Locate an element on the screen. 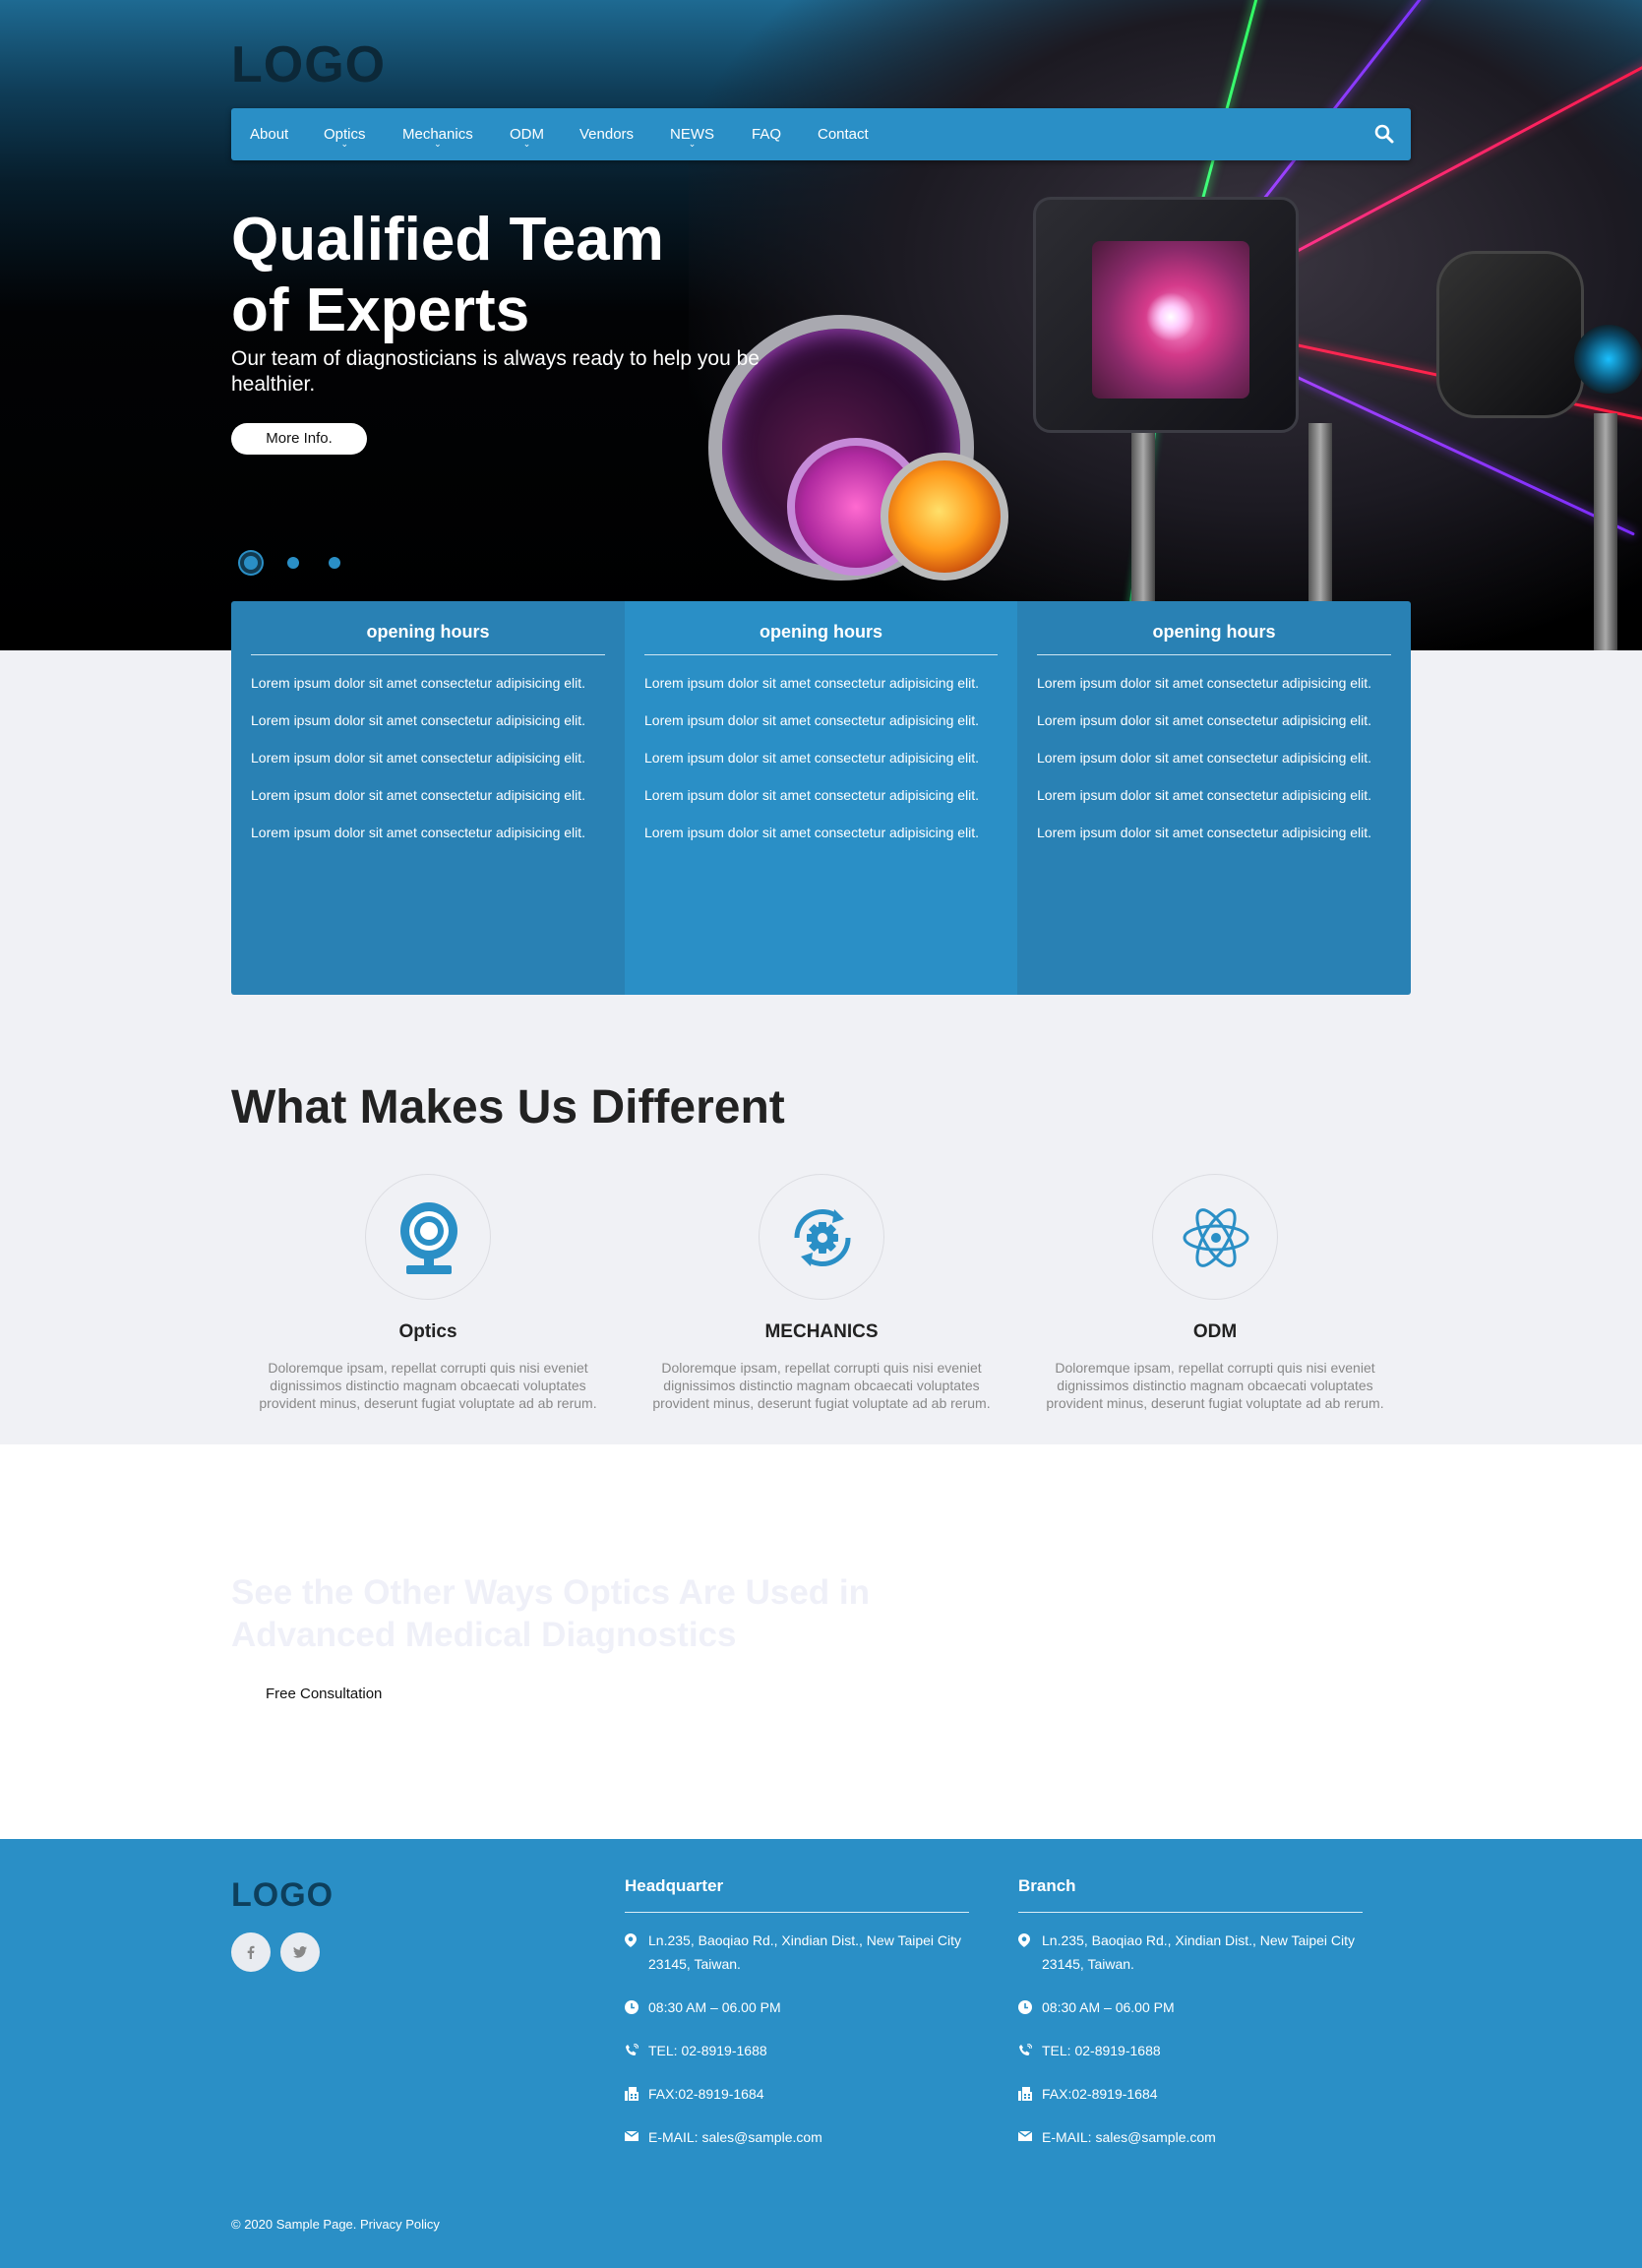 This screenshot has width=1642, height=2268. gear-refresh-icon is located at coordinates (822, 1237).